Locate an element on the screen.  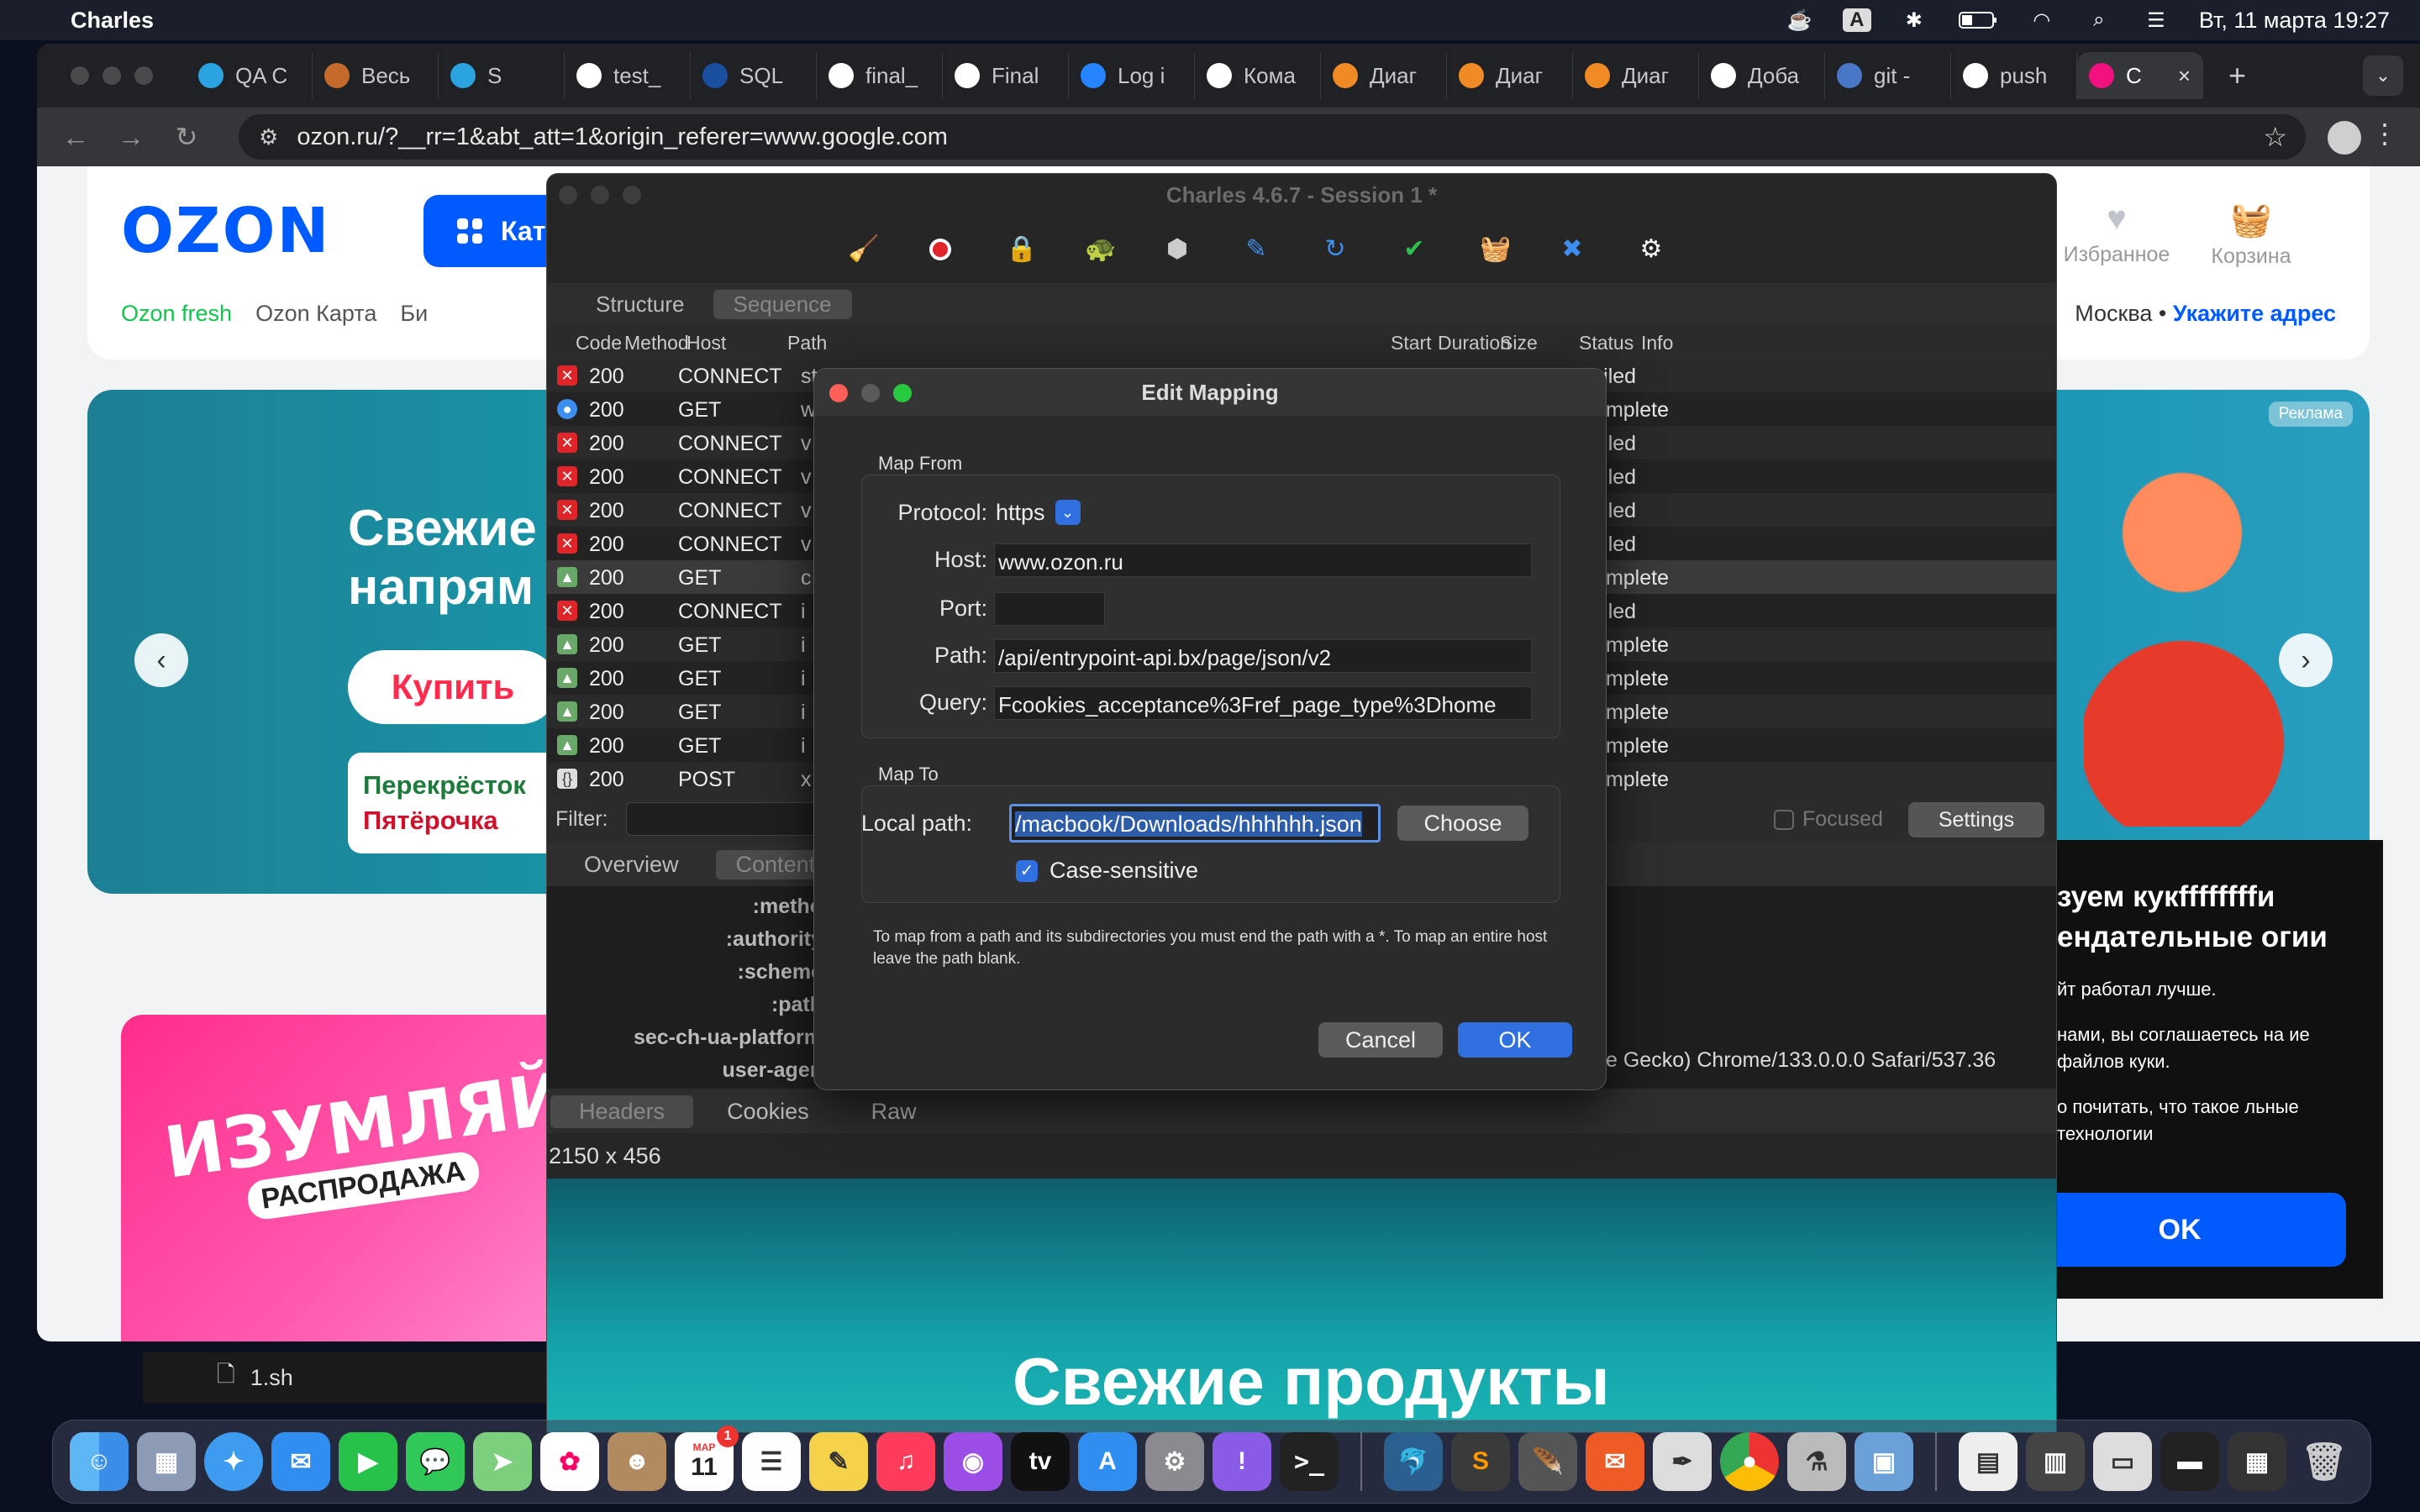
search-icon: ⌕ is located at coordinates (2099, 20).